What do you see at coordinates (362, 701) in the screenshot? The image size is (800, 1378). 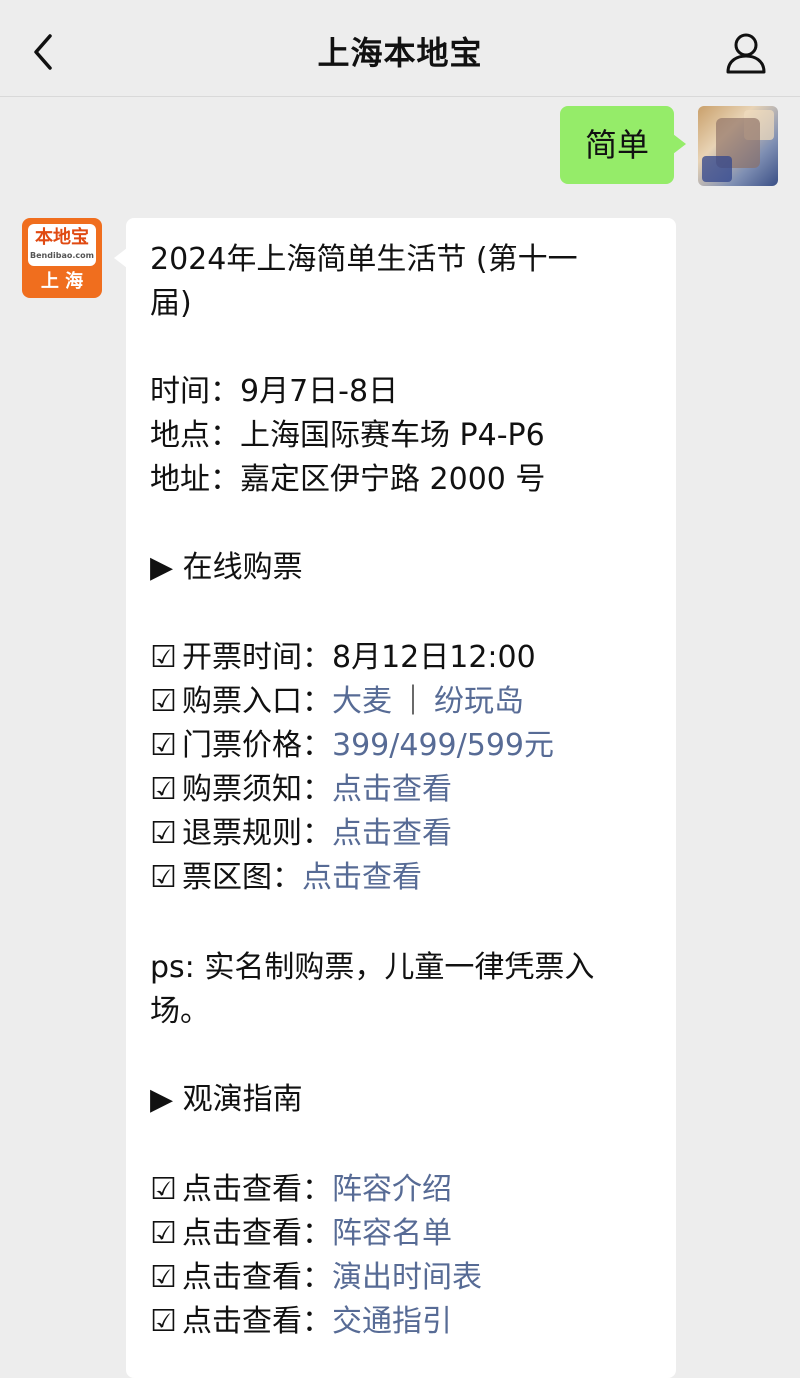 I see `damai-link: 大麦` at bounding box center [362, 701].